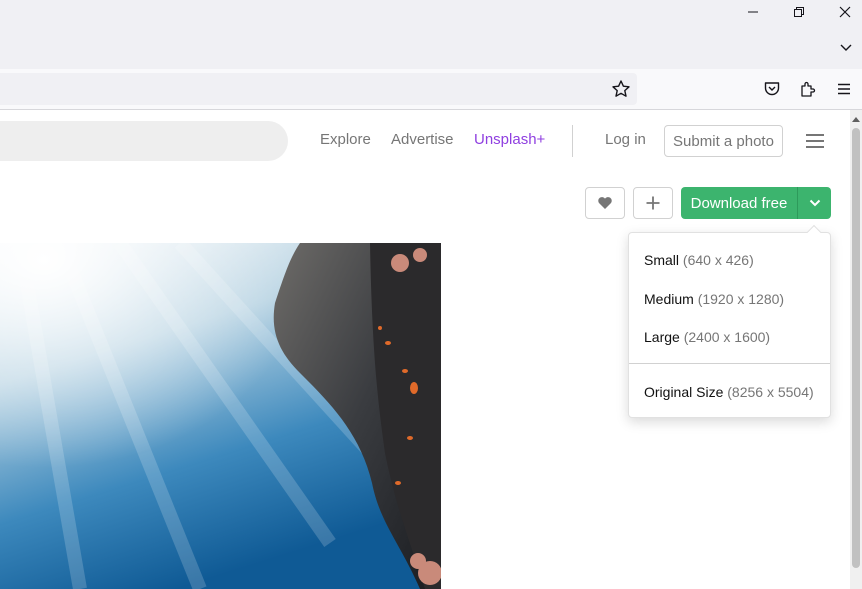 The height and width of the screenshot is (589, 862). I want to click on scrollbar-thumb, so click(856, 348).